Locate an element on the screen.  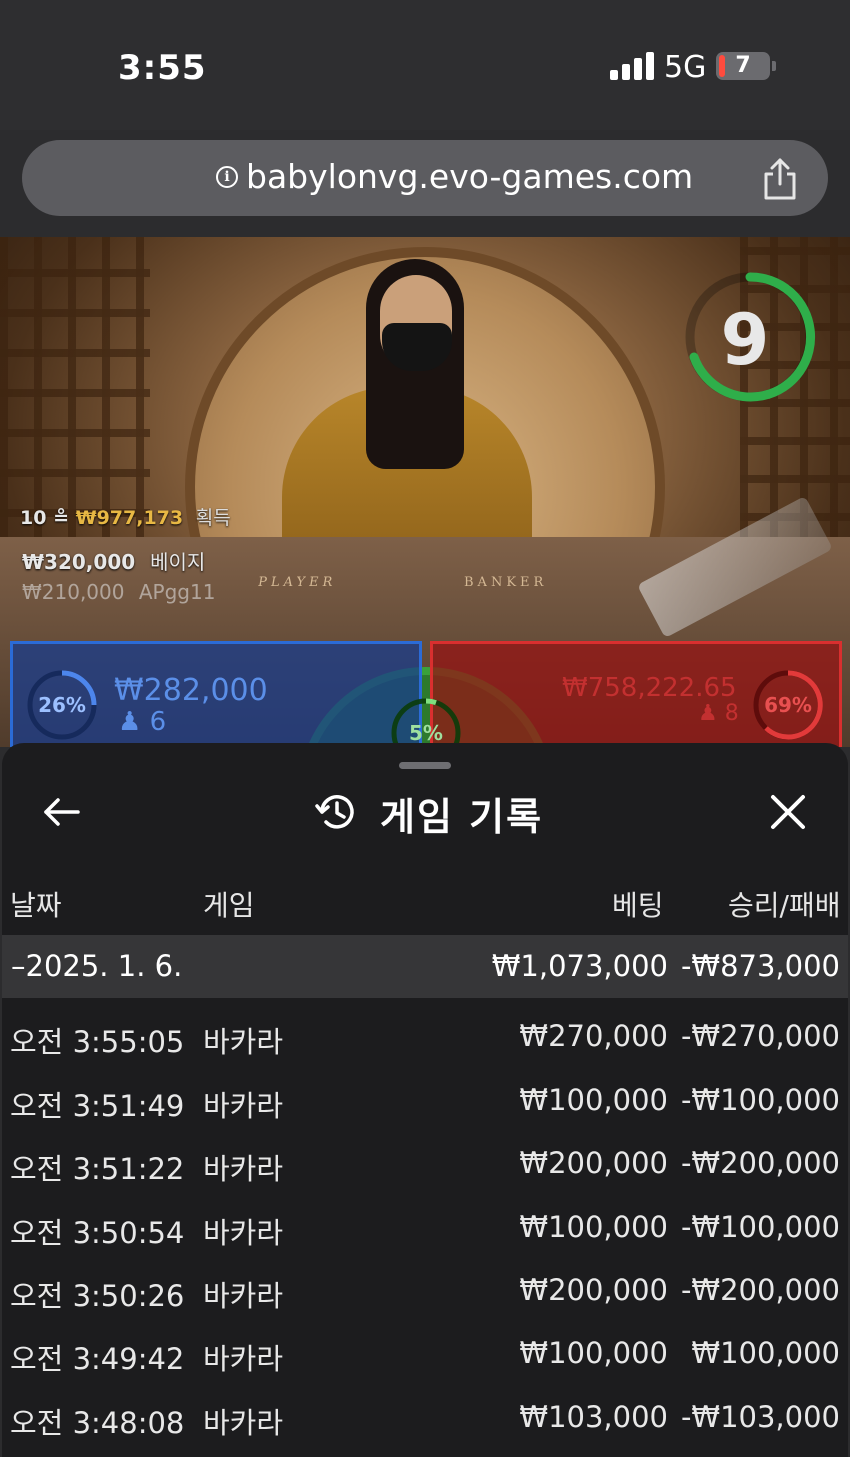
history-row: 오전 3:49:42 바카라 ₩100,000 ₩100,000 is located at coordinates (425, 1351).